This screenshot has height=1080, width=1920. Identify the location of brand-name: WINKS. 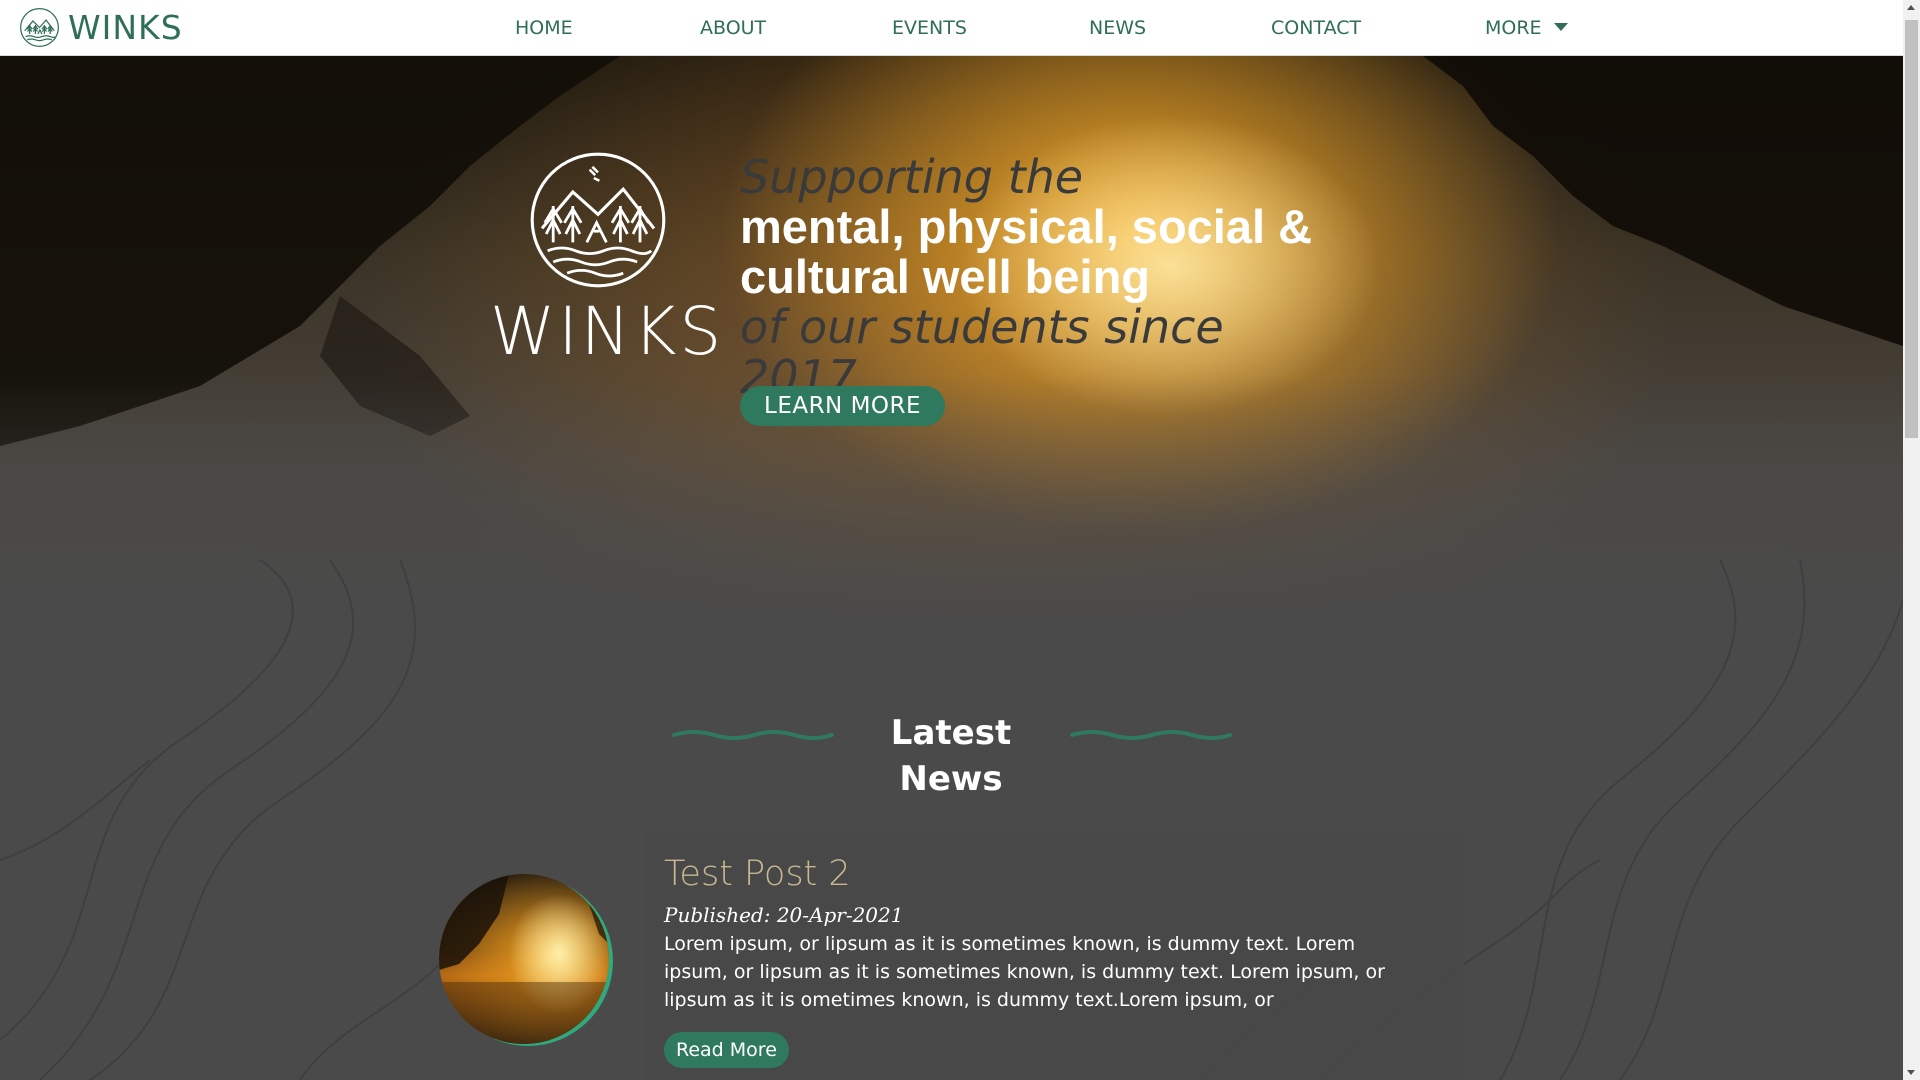
(125, 27).